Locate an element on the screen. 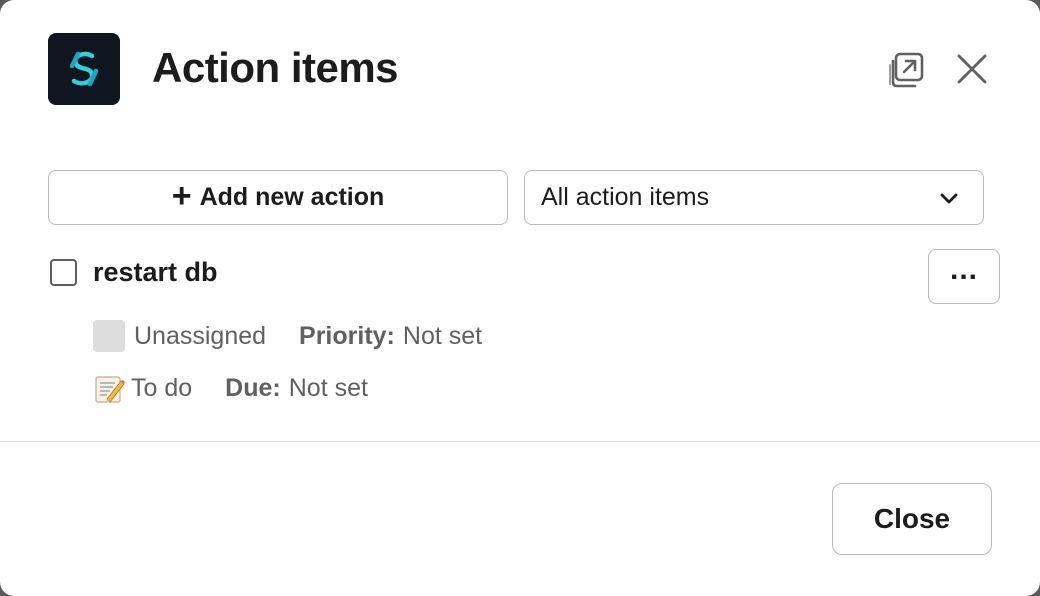 This screenshot has width=1040, height=596. close-icon is located at coordinates (972, 69).